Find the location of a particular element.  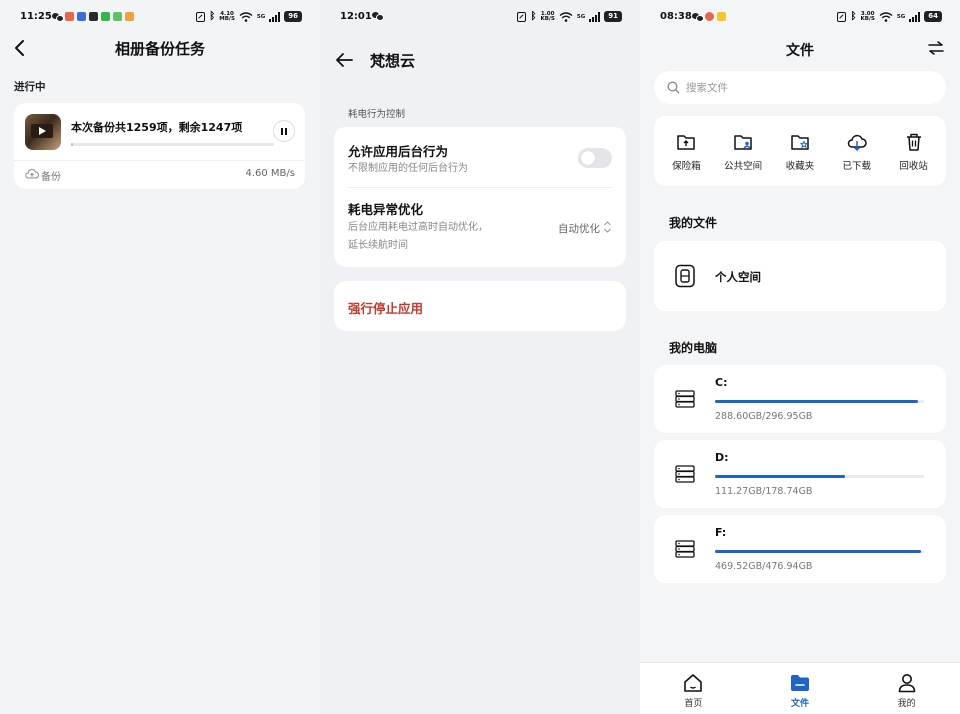

page-title: 文件 is located at coordinates (800, 51).